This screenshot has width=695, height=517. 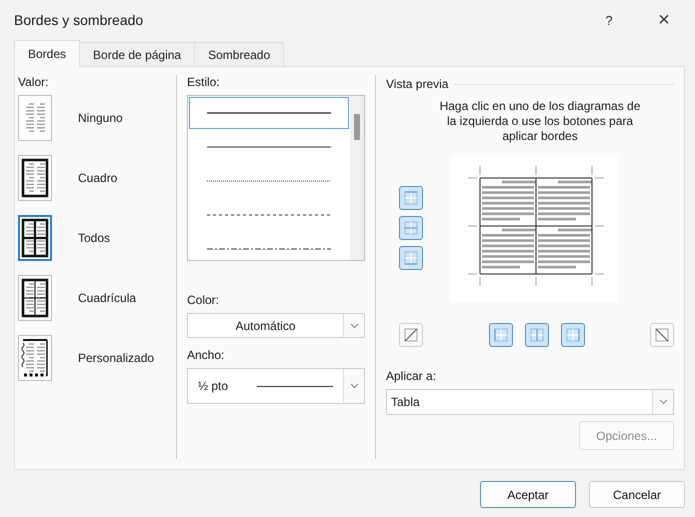 I want to click on line-style-option, so click(x=269, y=113).